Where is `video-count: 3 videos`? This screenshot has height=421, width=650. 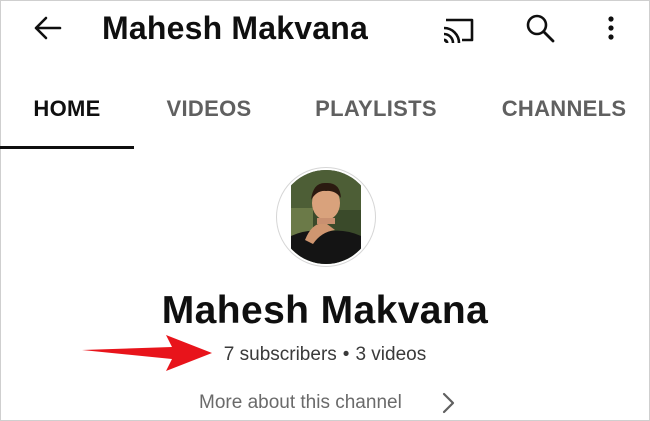 video-count: 3 videos is located at coordinates (391, 354).